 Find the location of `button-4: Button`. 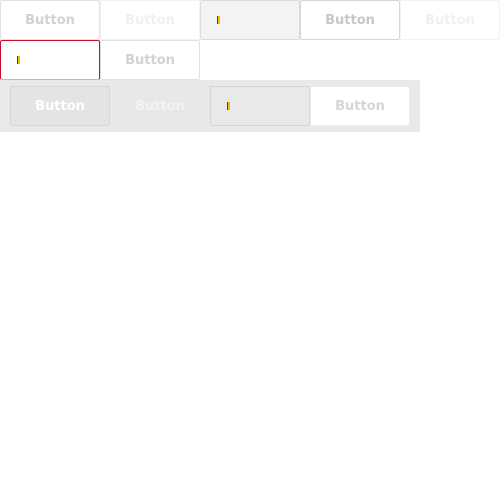

button-4: Button is located at coordinates (350, 20).